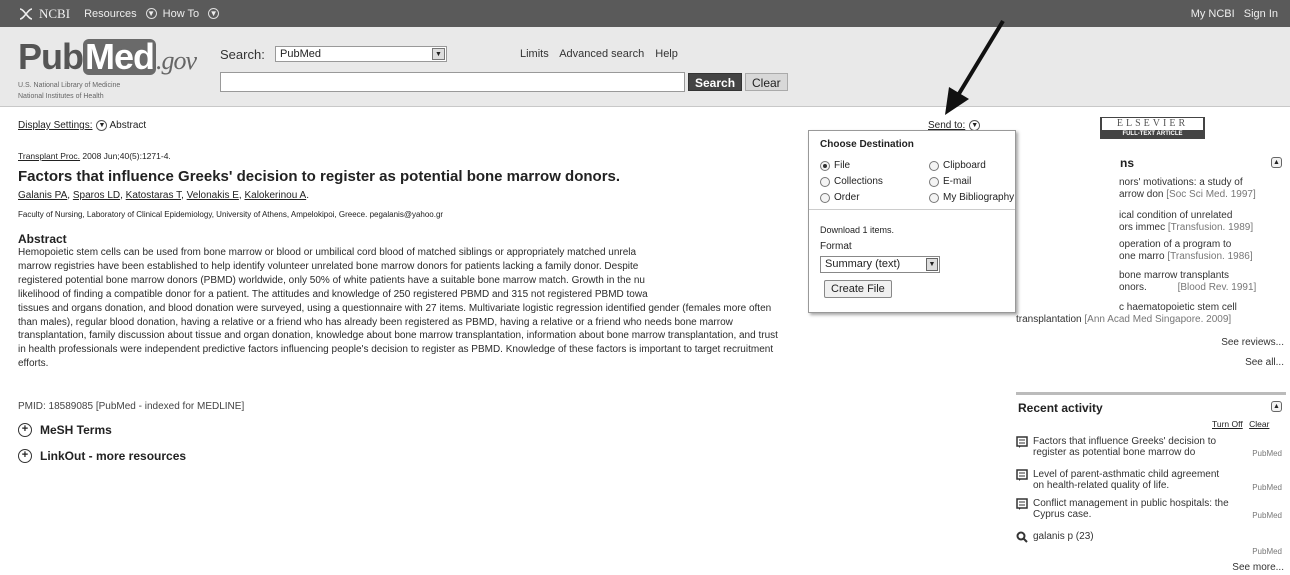 The image size is (1290, 575). What do you see at coordinates (1259, 424) in the screenshot?
I see `clear-activity-link: Clear` at bounding box center [1259, 424].